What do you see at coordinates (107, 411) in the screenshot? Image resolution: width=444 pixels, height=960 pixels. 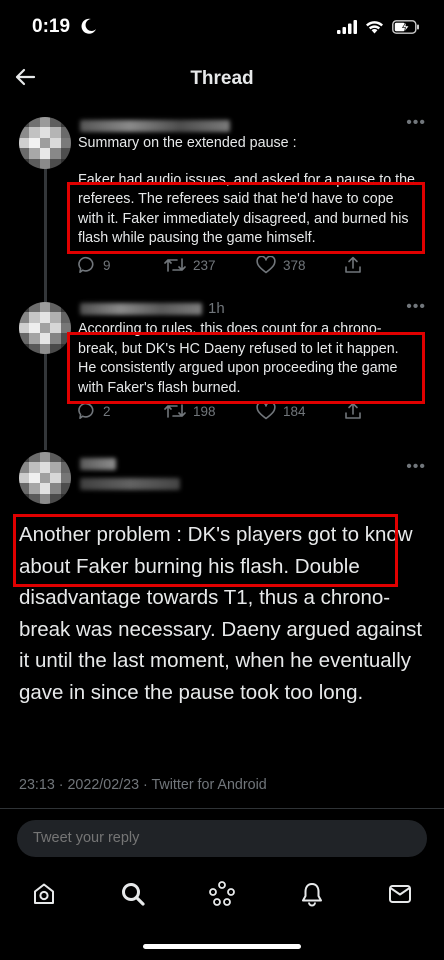 I see `reply-count: 2` at bounding box center [107, 411].